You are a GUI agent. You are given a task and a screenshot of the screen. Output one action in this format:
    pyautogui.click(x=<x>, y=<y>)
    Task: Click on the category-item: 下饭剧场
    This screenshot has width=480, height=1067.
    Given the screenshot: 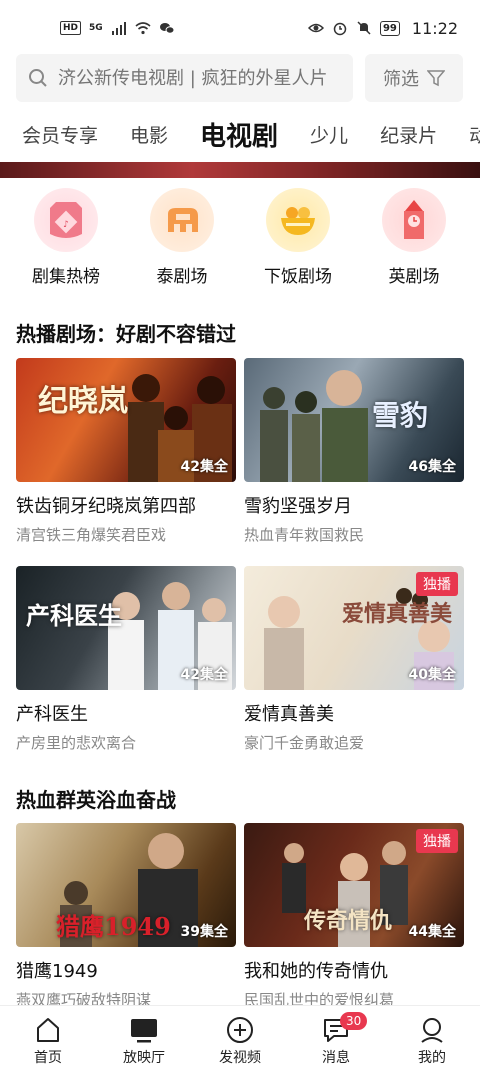 What is the action you would take?
    pyautogui.click(x=298, y=240)
    